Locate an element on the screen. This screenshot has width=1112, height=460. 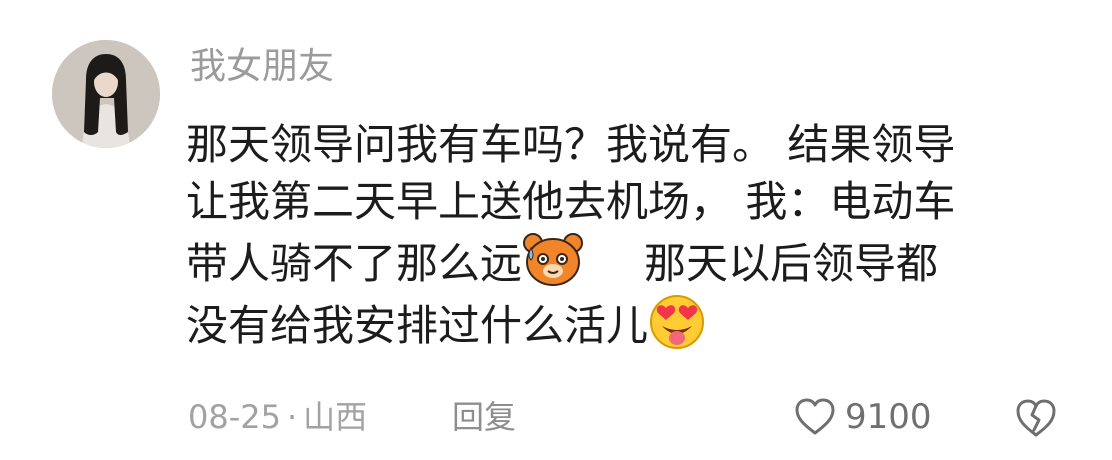
reply-button: 回复 is located at coordinates (484, 417).